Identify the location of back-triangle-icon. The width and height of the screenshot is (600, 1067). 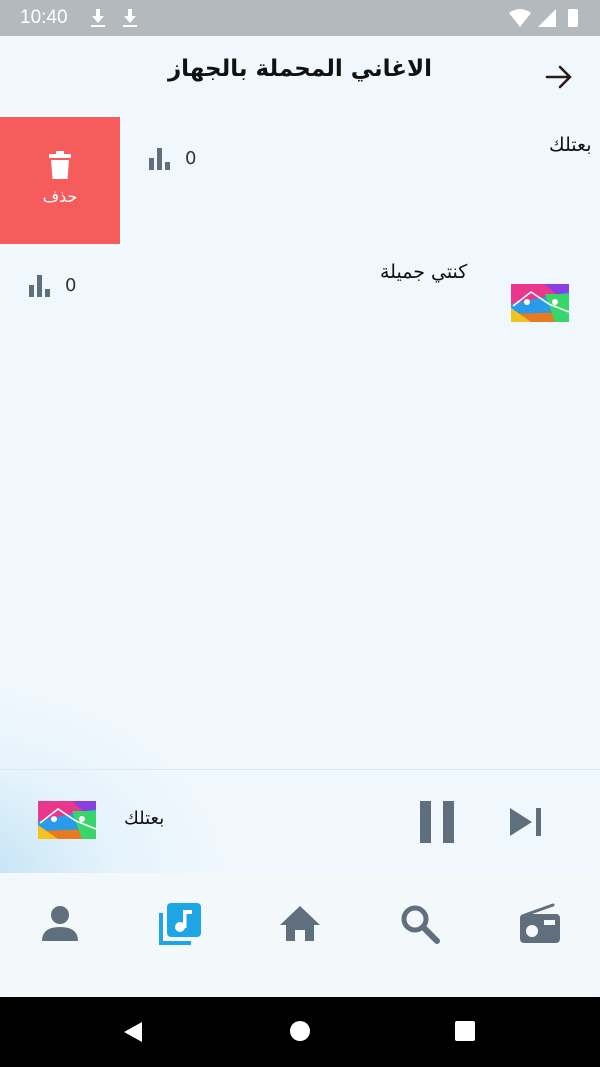
(133, 1032).